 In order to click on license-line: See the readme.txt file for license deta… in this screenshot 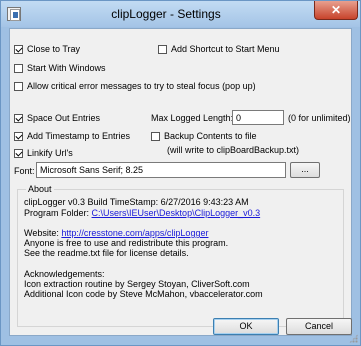, I will do `click(106, 253)`.